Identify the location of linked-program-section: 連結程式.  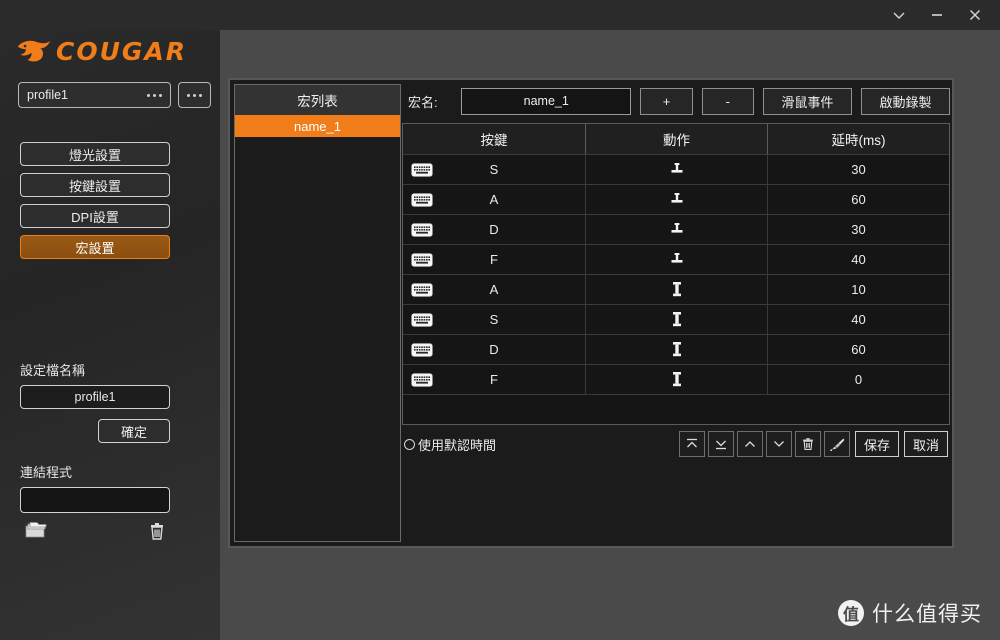
(102, 504).